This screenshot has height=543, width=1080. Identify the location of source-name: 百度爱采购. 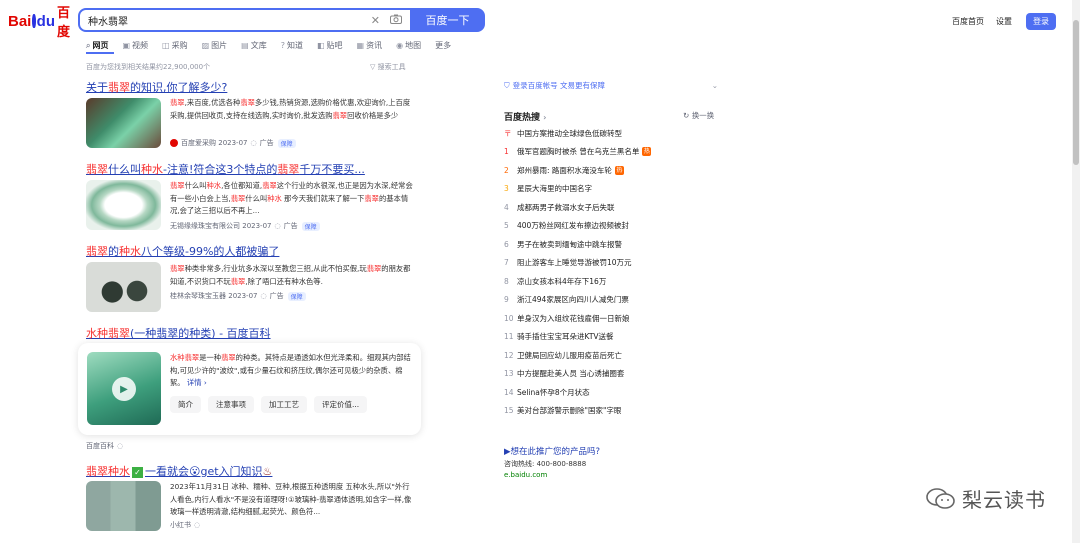
(198, 143).